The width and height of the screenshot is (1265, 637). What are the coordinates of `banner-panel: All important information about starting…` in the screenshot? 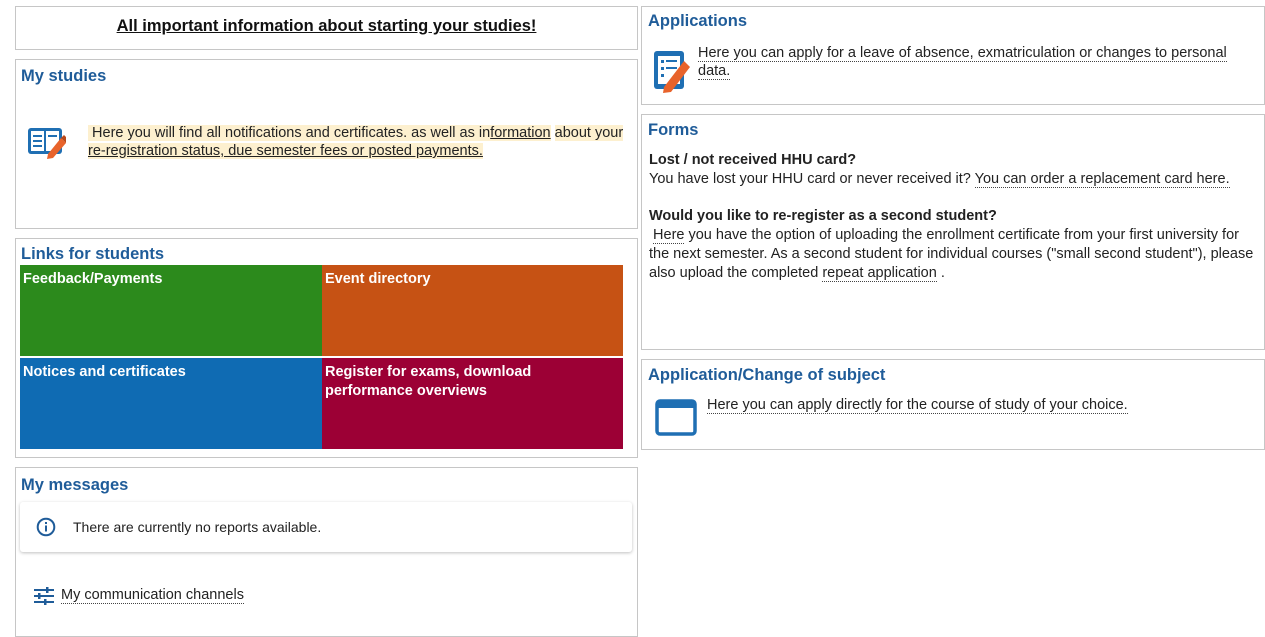 It's located at (326, 28).